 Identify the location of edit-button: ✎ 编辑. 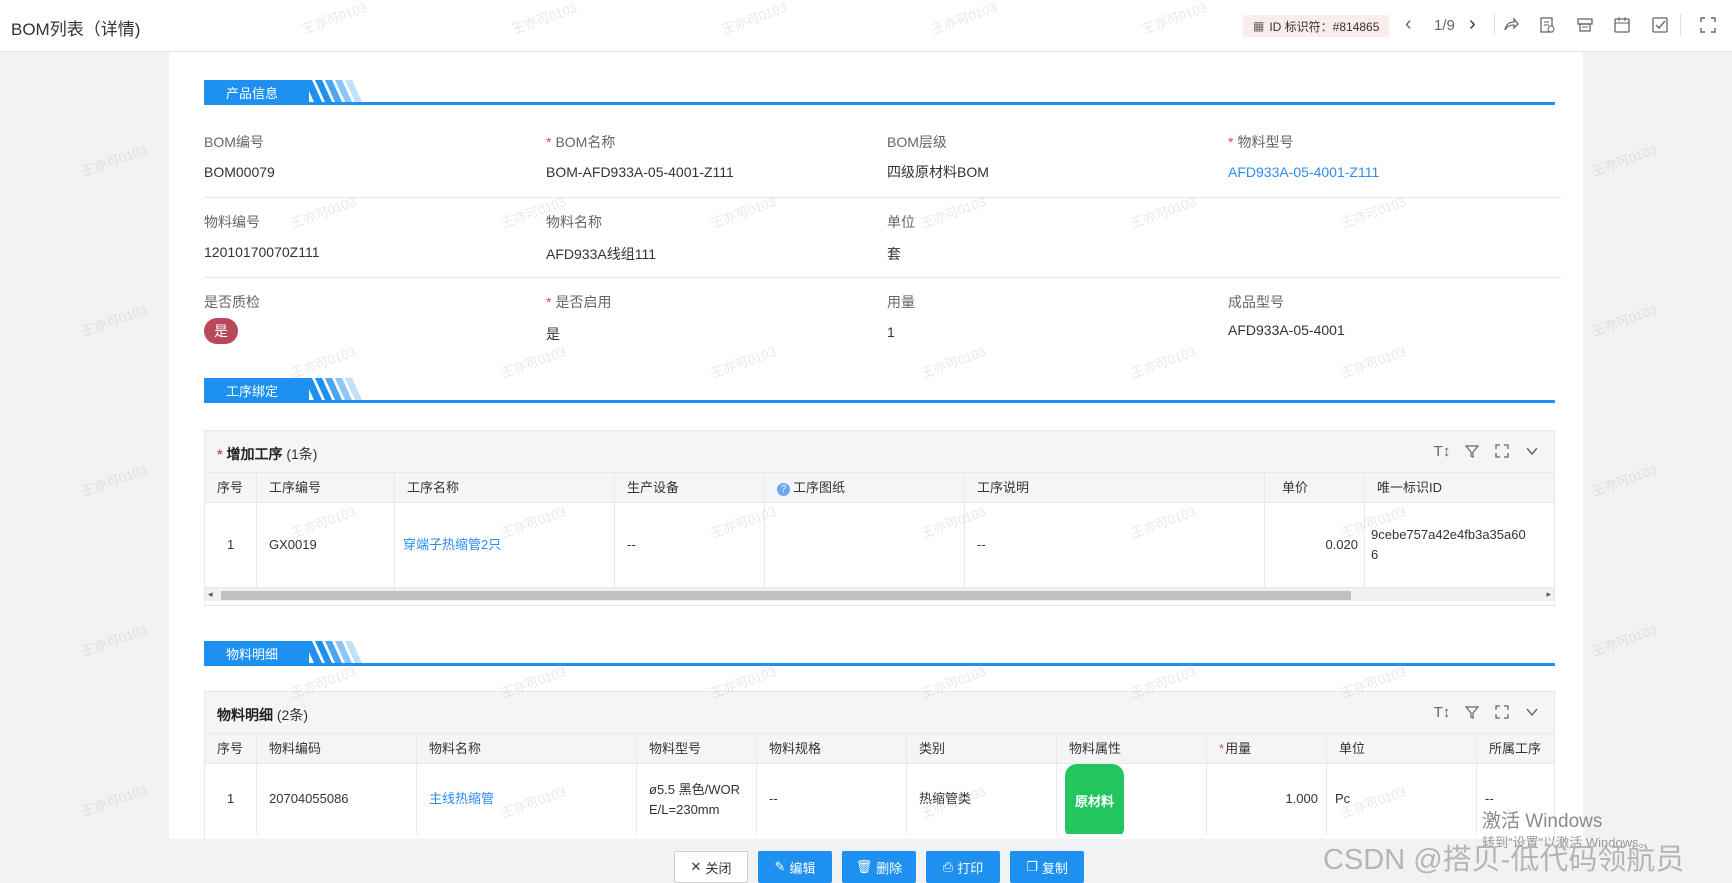
(795, 867).